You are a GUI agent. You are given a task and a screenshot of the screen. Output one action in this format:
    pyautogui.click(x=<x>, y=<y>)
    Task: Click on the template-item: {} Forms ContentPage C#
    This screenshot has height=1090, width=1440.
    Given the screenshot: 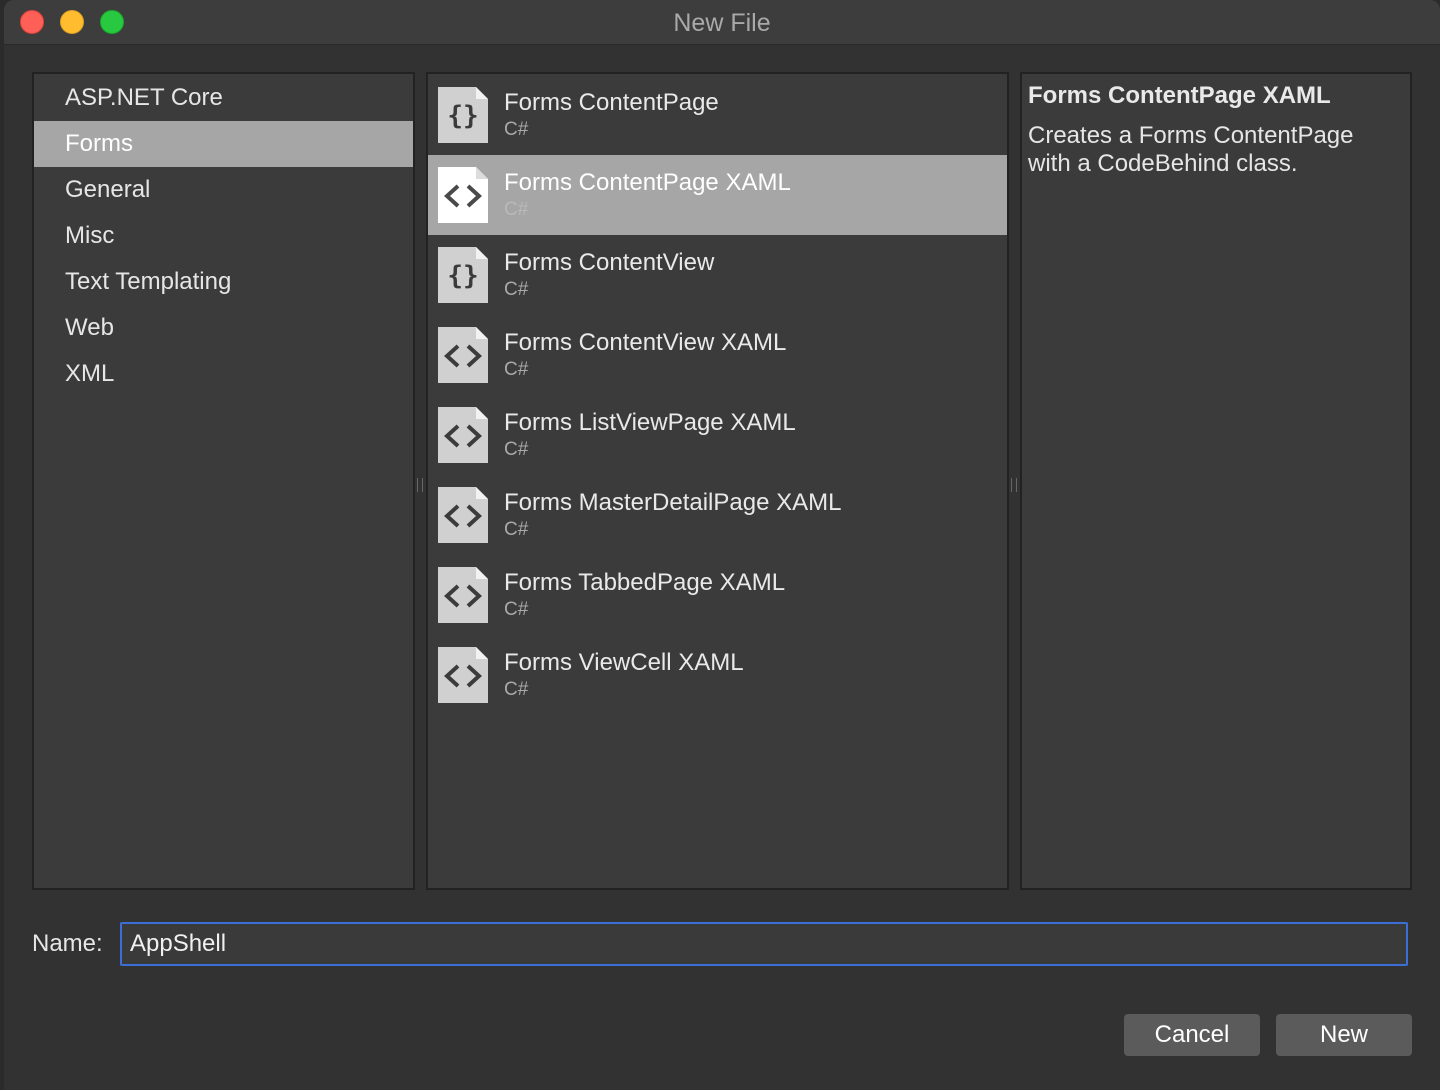 What is the action you would take?
    pyautogui.click(x=717, y=115)
    